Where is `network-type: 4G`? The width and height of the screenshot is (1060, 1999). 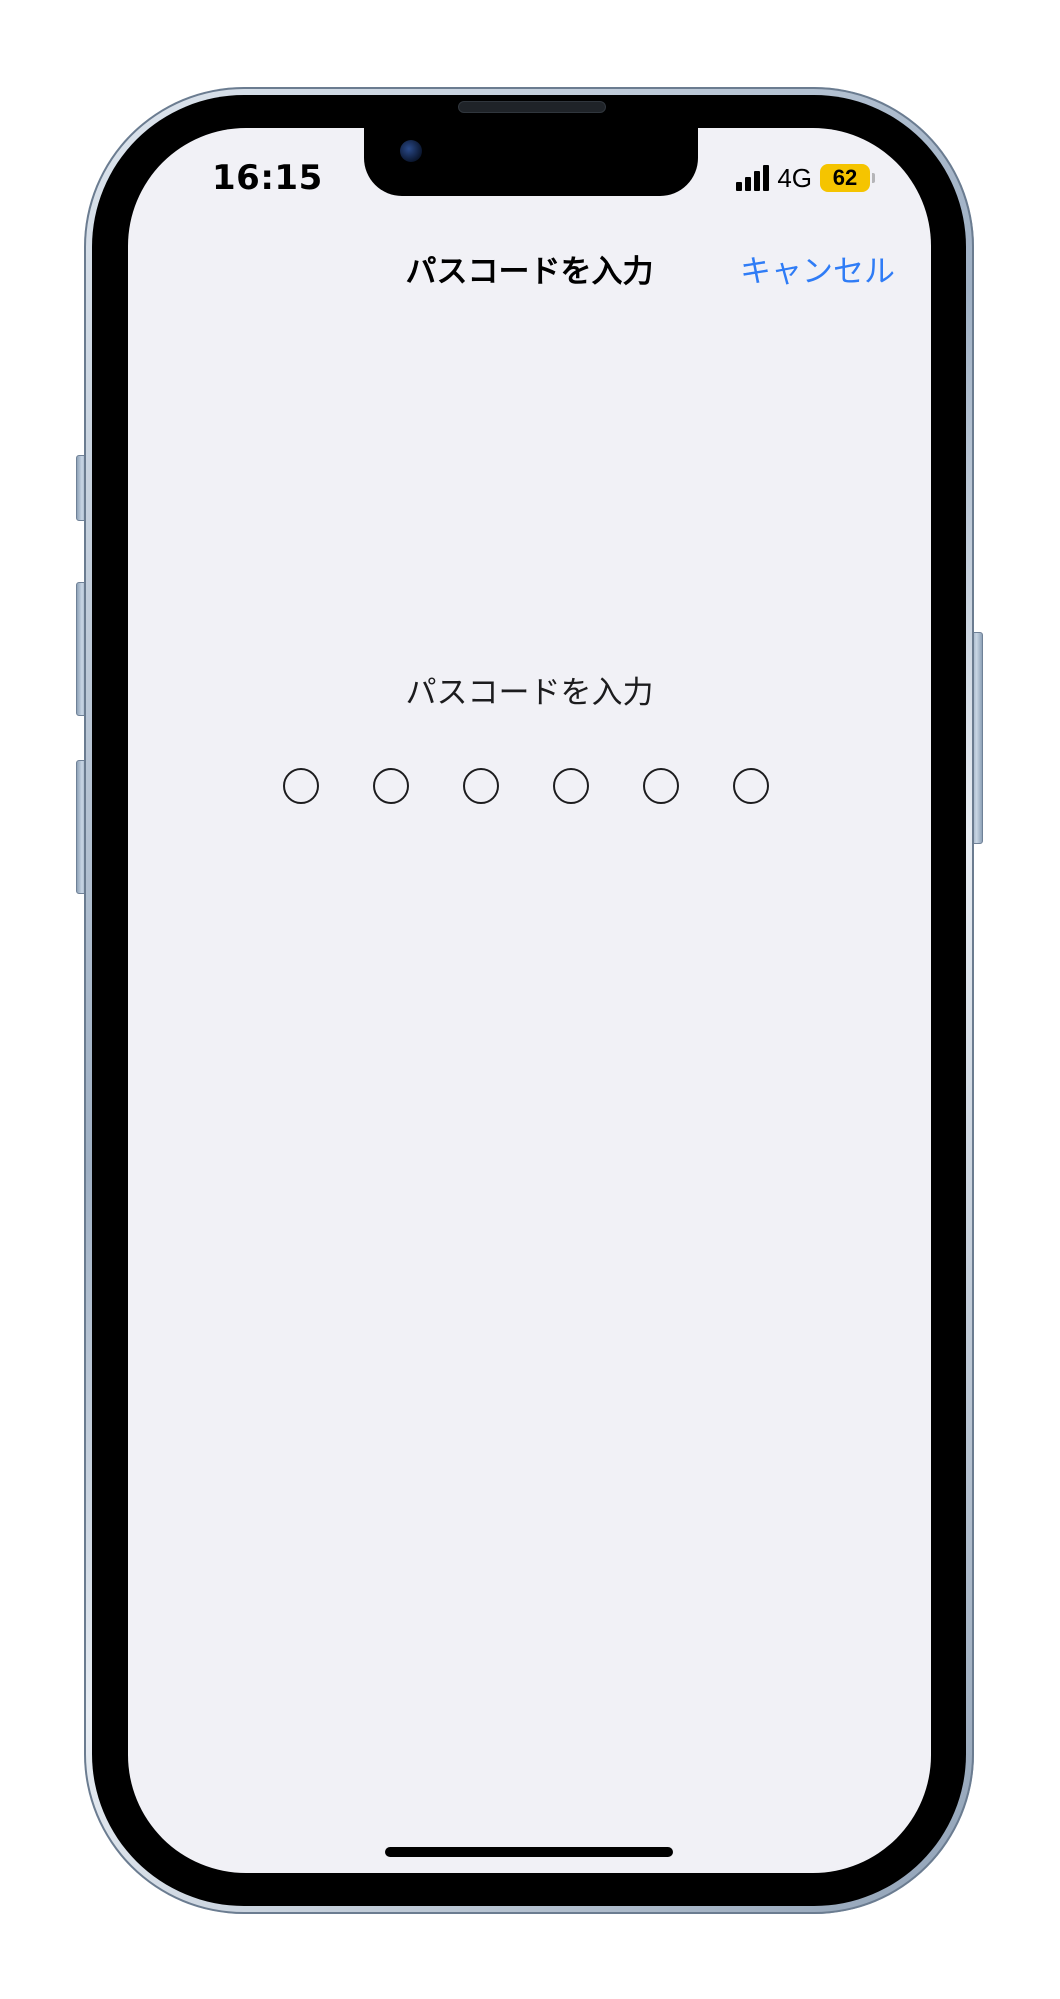 network-type: 4G is located at coordinates (794, 177).